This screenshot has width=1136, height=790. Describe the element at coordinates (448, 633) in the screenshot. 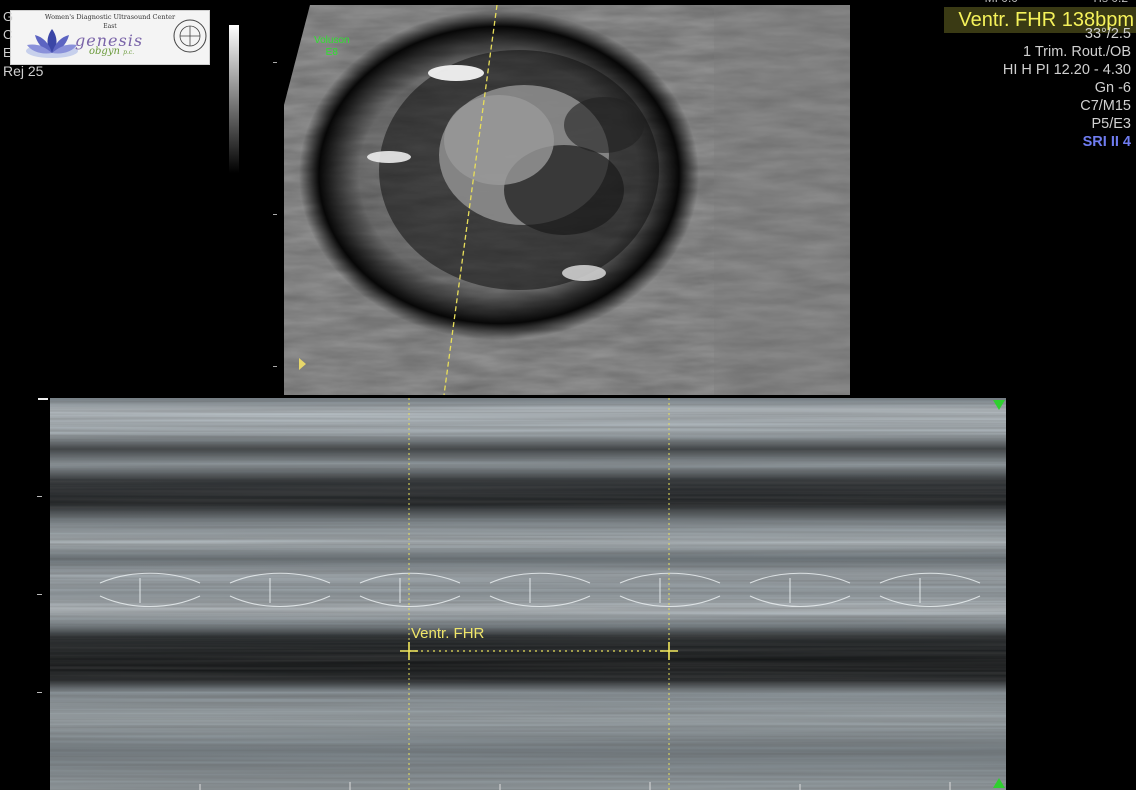

I see `caliper-label: Ventr. FHR` at that location.